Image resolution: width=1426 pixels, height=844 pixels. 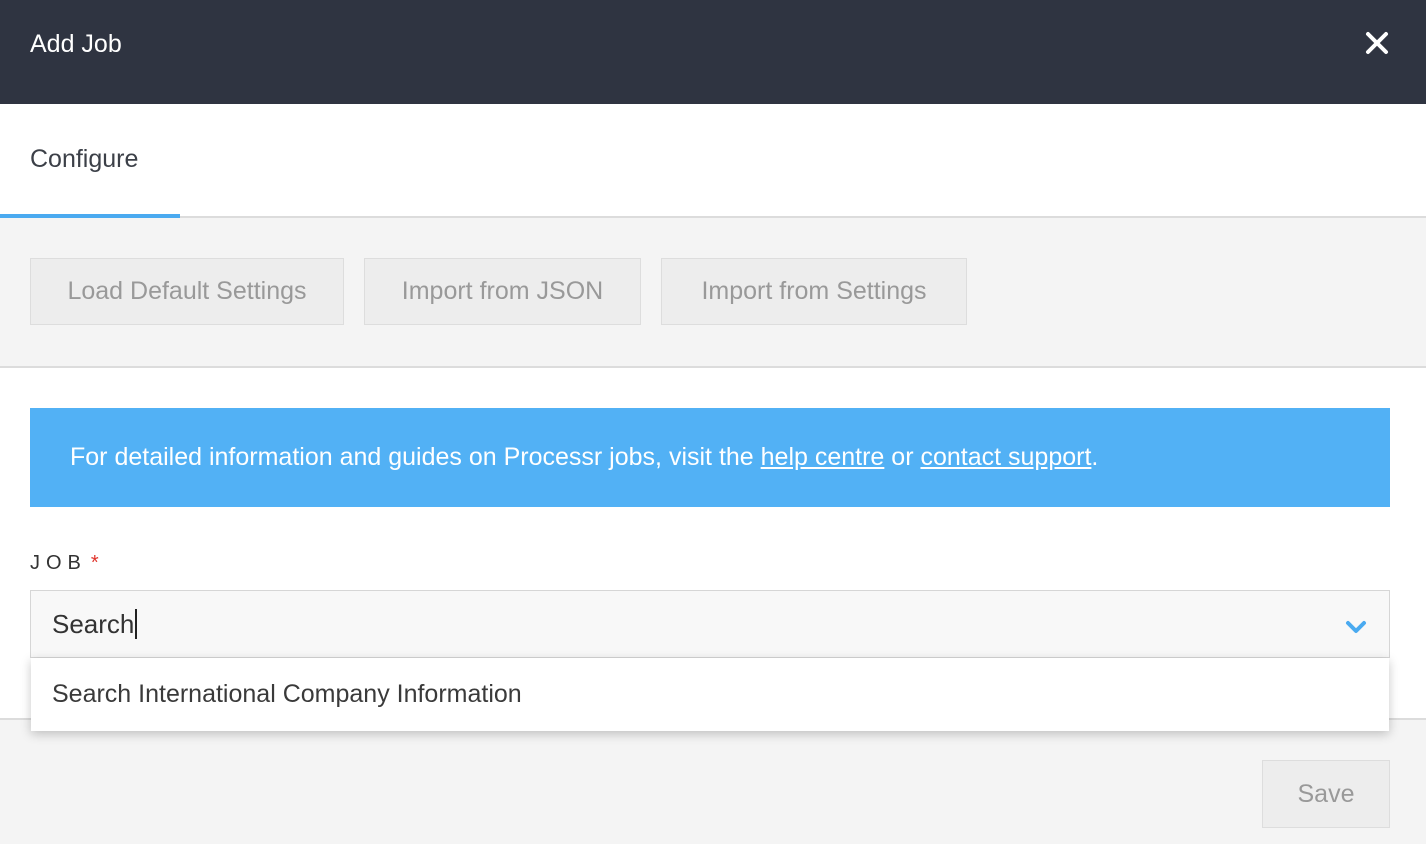 I want to click on dropdown-option: Search International Company Information, so click(x=710, y=694).